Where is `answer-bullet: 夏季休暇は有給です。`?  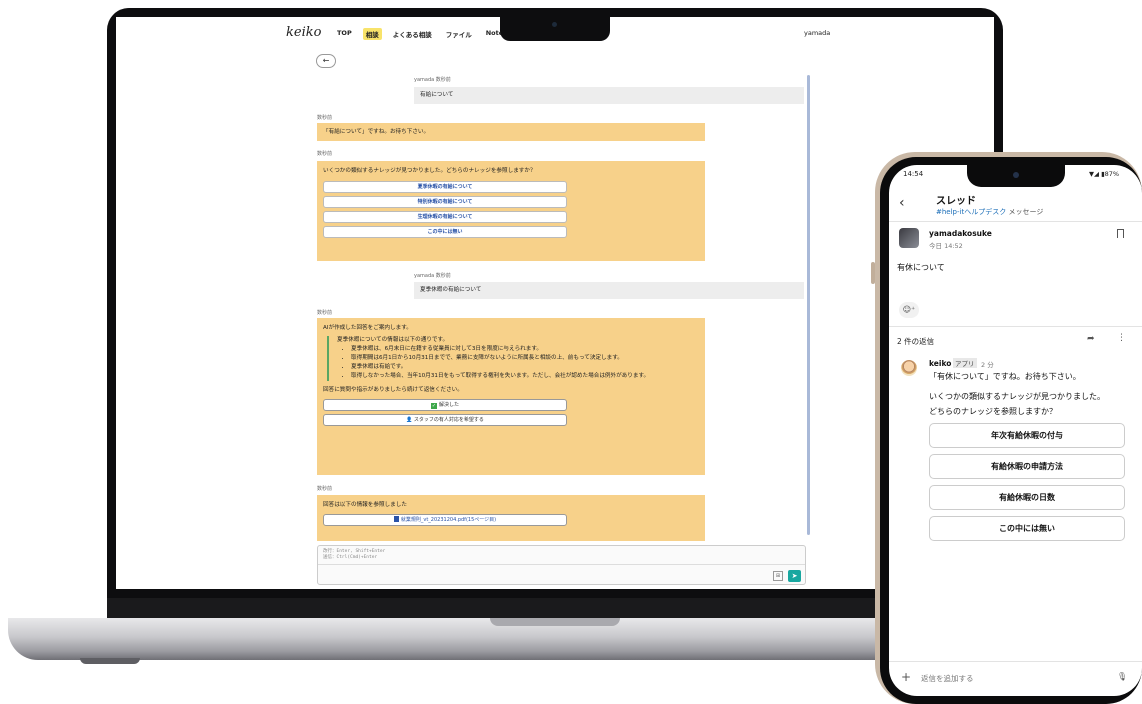
answer-bullet: 夏季休暇は有給です。 is located at coordinates (525, 367).